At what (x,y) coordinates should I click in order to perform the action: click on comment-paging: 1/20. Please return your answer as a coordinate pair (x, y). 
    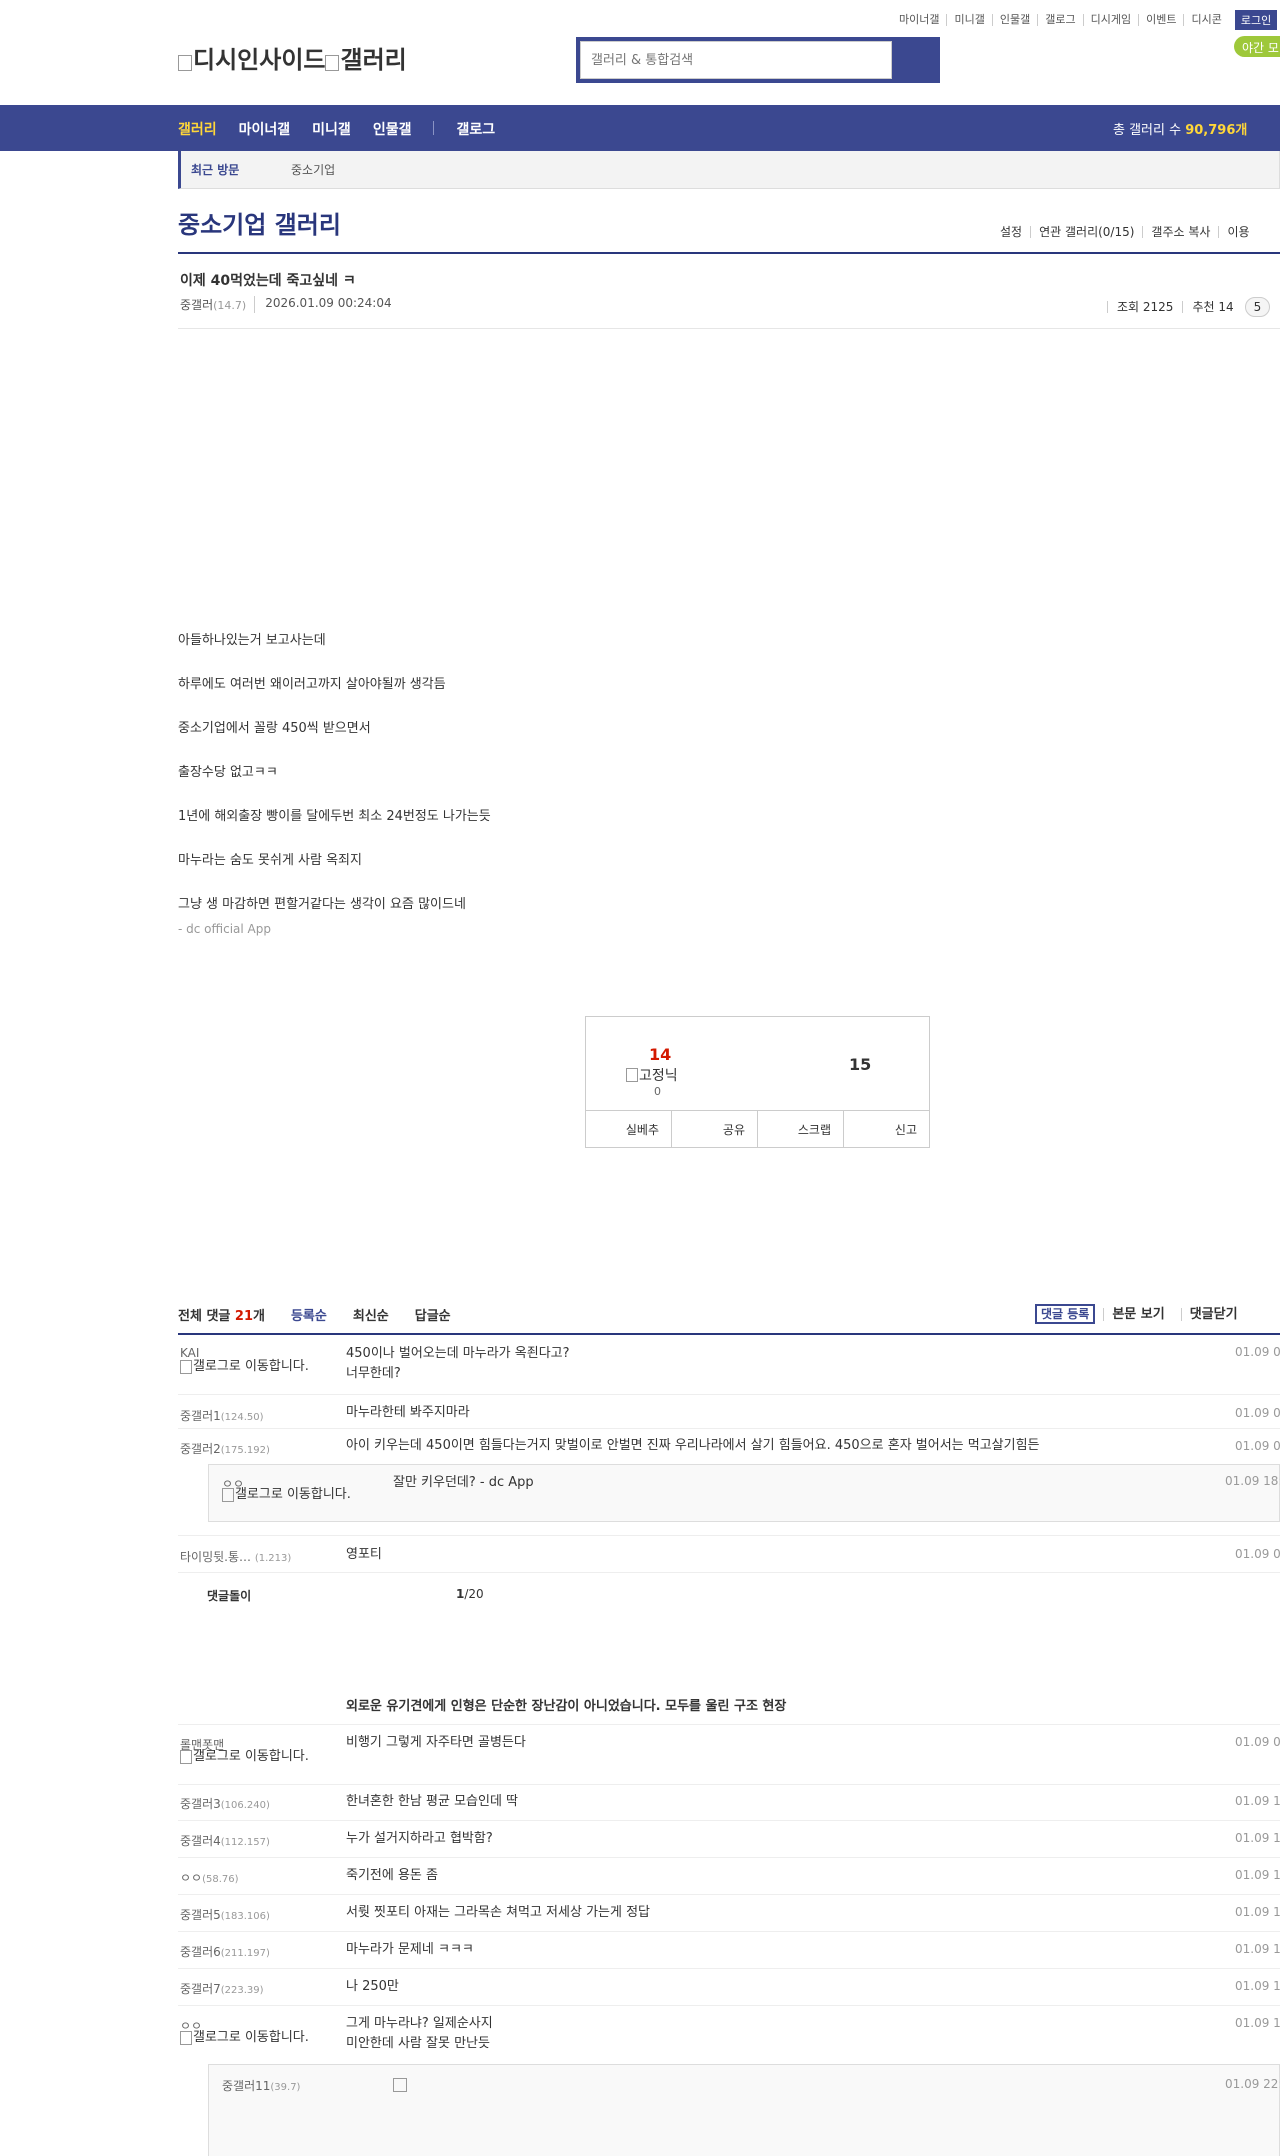
    Looking at the image, I should click on (470, 1594).